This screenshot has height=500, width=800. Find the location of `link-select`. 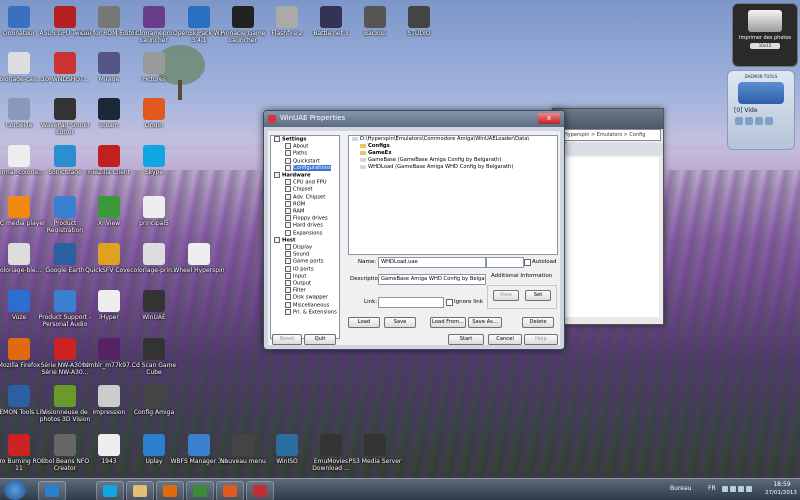

link-select is located at coordinates (411, 302).